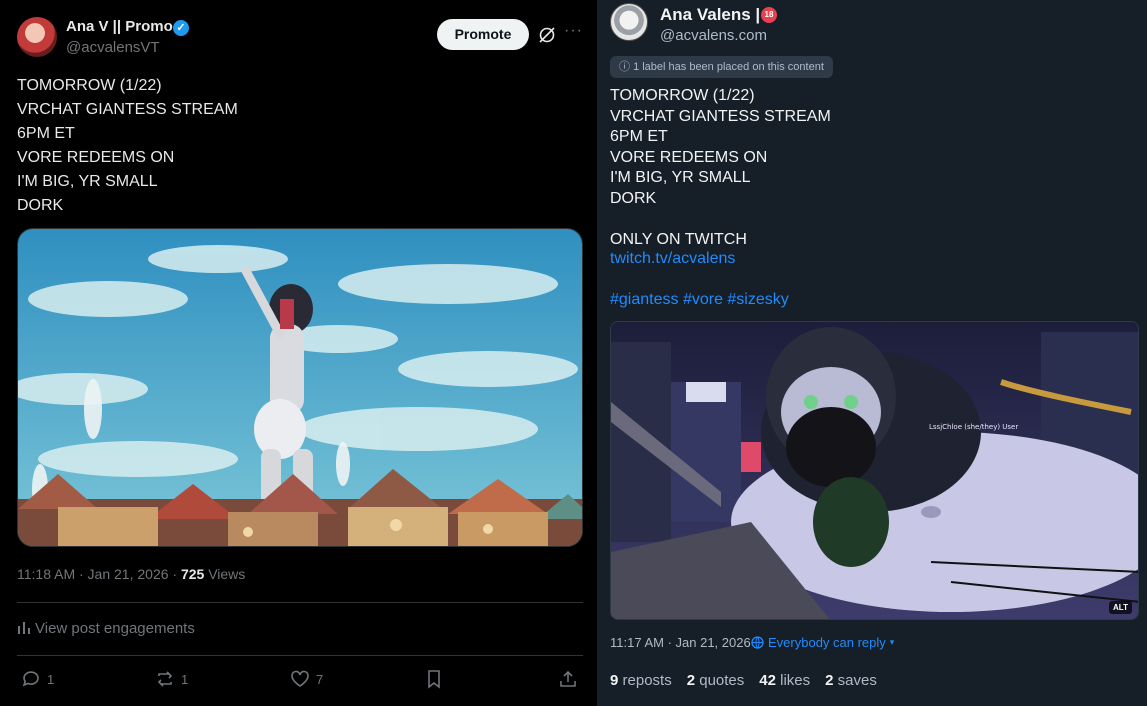  Describe the element at coordinates (320, 679) in the screenshot. I see `like-count: 7` at that location.